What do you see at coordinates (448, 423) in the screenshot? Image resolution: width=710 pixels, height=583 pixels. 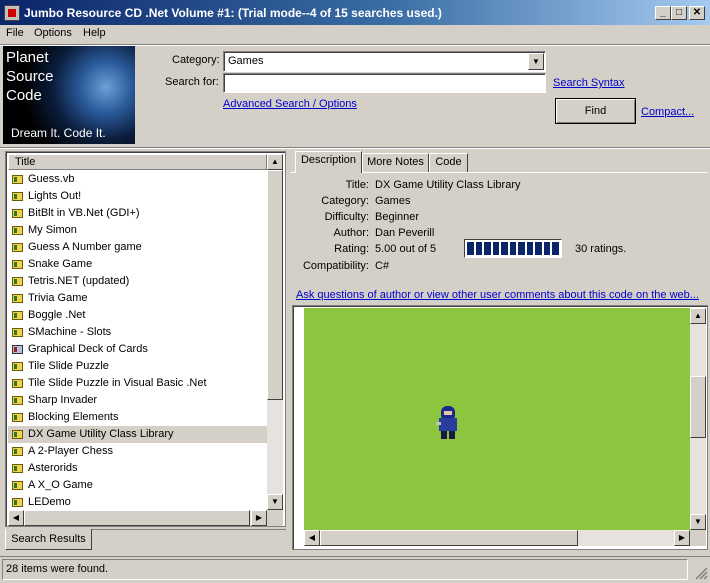 I see `game-sprite-character` at bounding box center [448, 423].